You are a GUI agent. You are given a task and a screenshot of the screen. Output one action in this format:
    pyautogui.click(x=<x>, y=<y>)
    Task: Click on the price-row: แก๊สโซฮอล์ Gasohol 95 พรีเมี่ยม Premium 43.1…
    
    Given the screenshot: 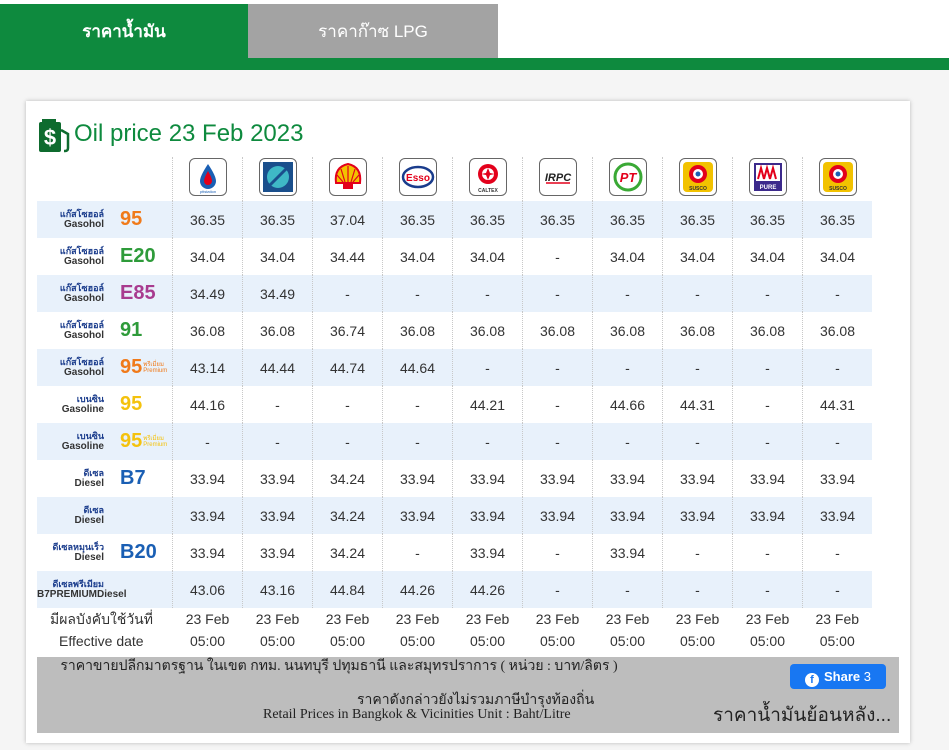 What is the action you would take?
    pyautogui.click(x=454, y=367)
    